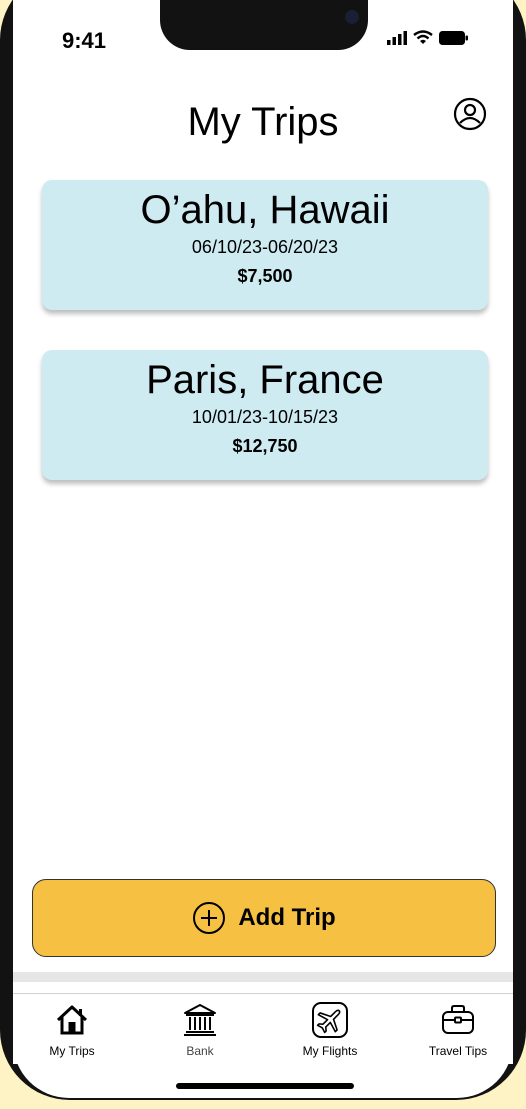  Describe the element at coordinates (263, 977) in the screenshot. I see `divider` at that location.